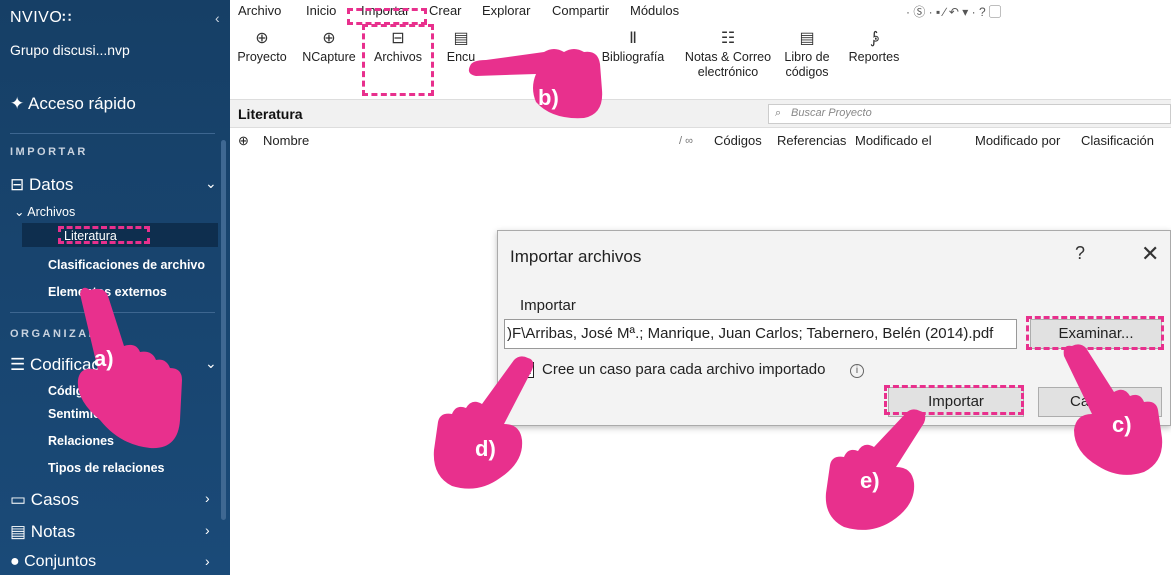 This screenshot has width=1171, height=575. I want to click on ribbon-reportes-button: ⨔ Reportes, so click(874, 46).